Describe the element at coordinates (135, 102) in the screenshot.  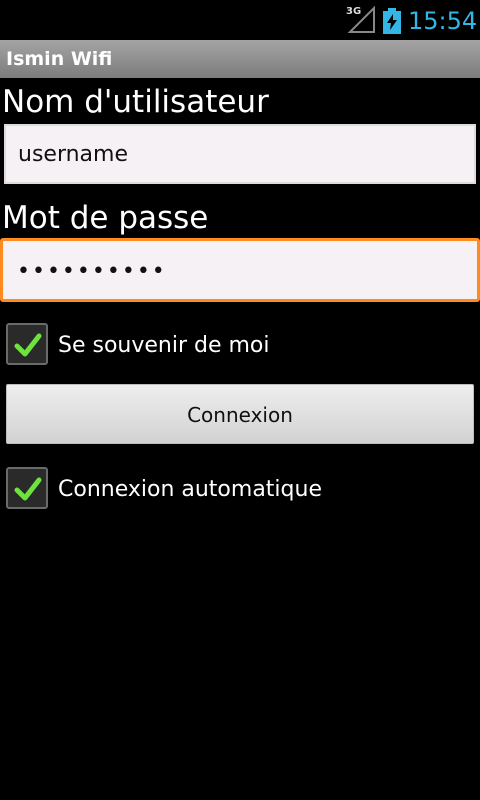
I see `username-label: Nom d'utilisateur` at that location.